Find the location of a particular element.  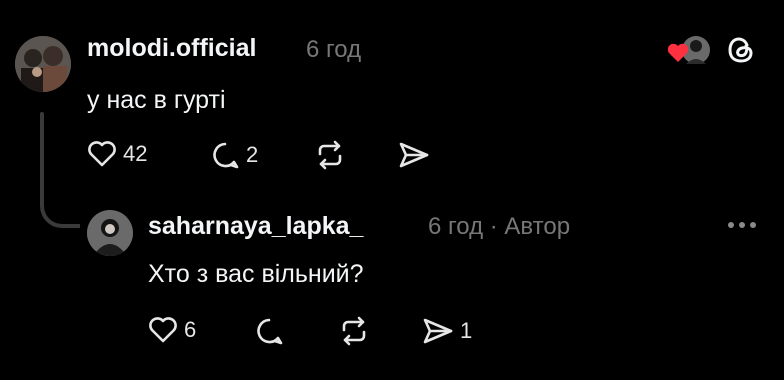

post-text: у нас в гурті is located at coordinates (156, 100).